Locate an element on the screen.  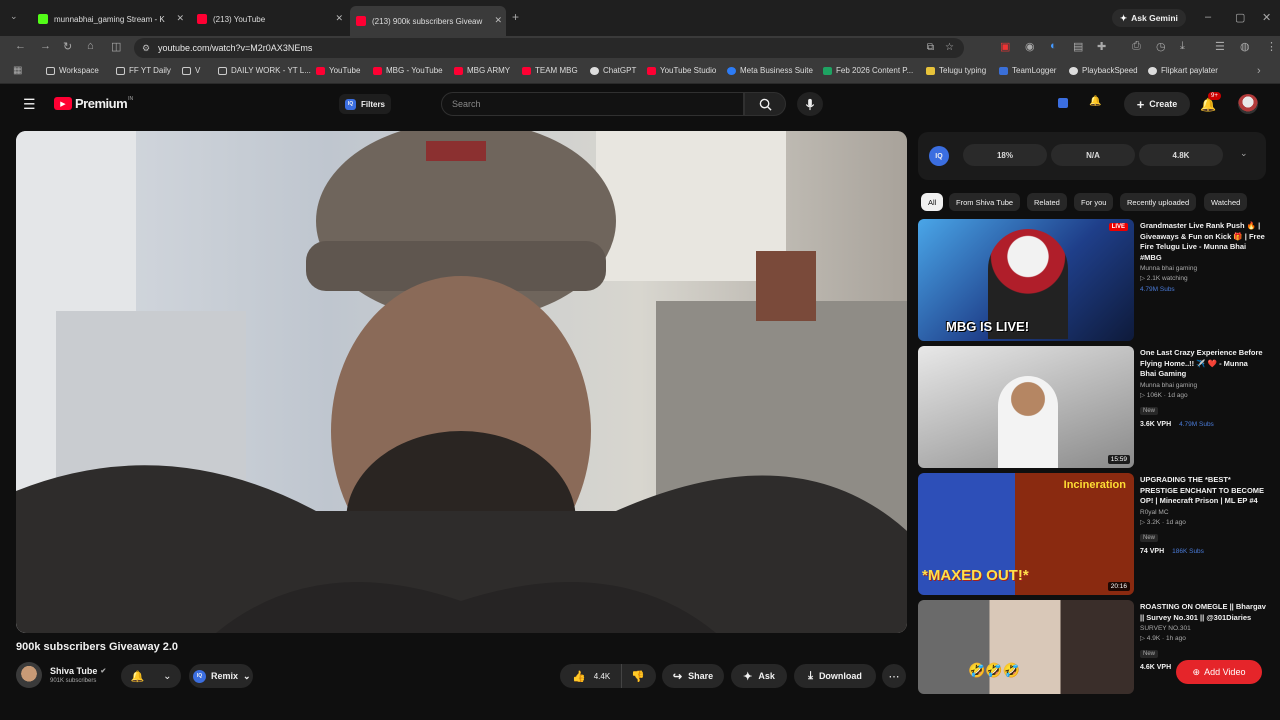
print-icon: ⎙ is located at coordinates (1136, 46).